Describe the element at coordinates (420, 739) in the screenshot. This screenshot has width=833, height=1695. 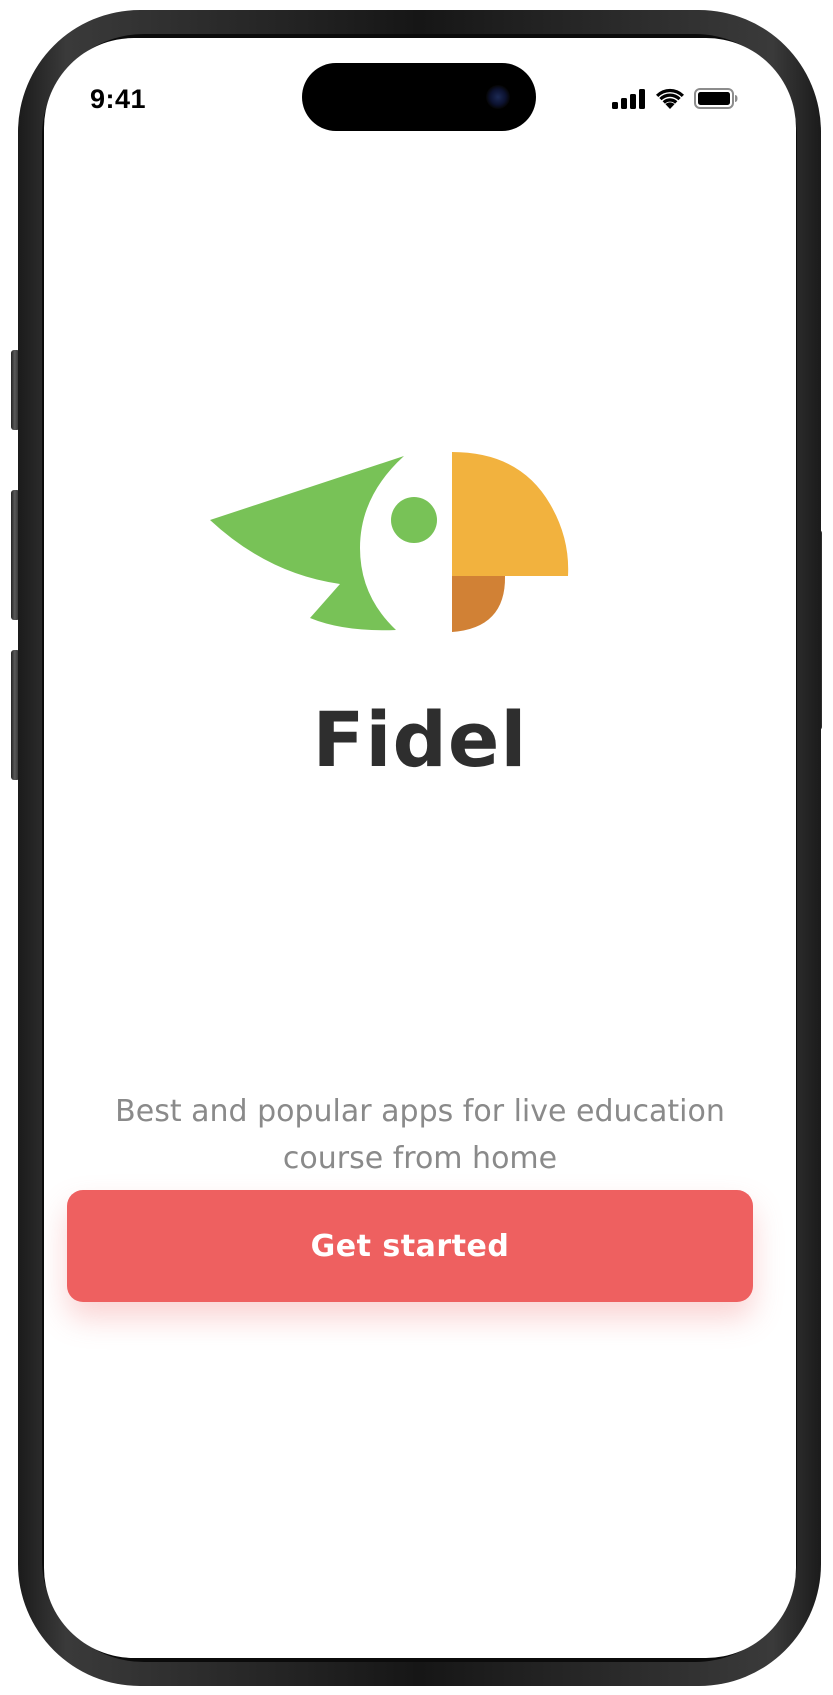
I see `app-title: Fidel` at that location.